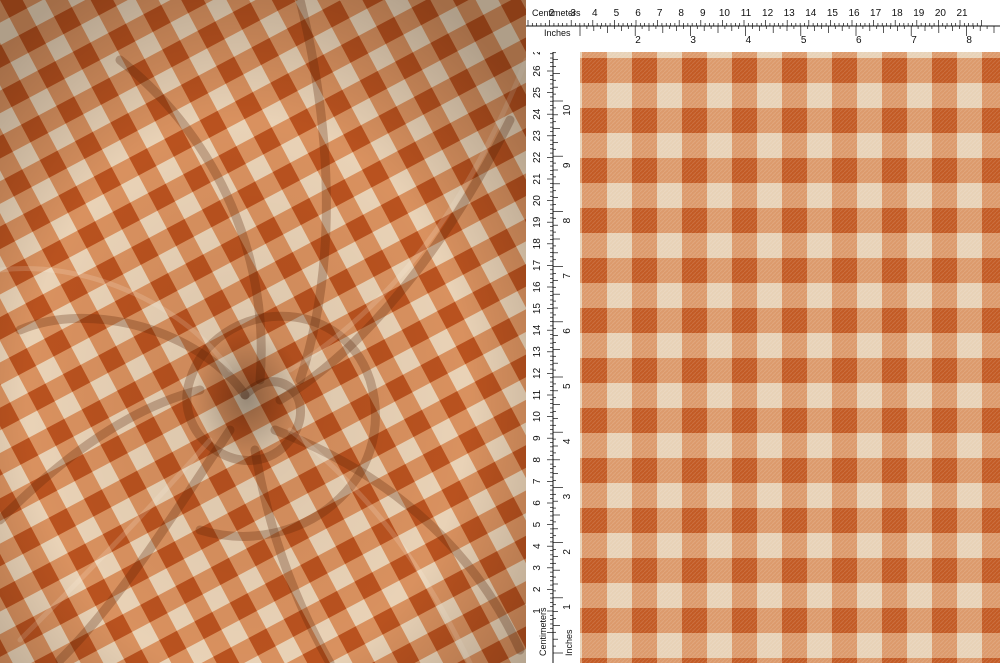 This screenshot has width=1000, height=663. I want to click on left-cm-tick-label: 25, so click(537, 93).